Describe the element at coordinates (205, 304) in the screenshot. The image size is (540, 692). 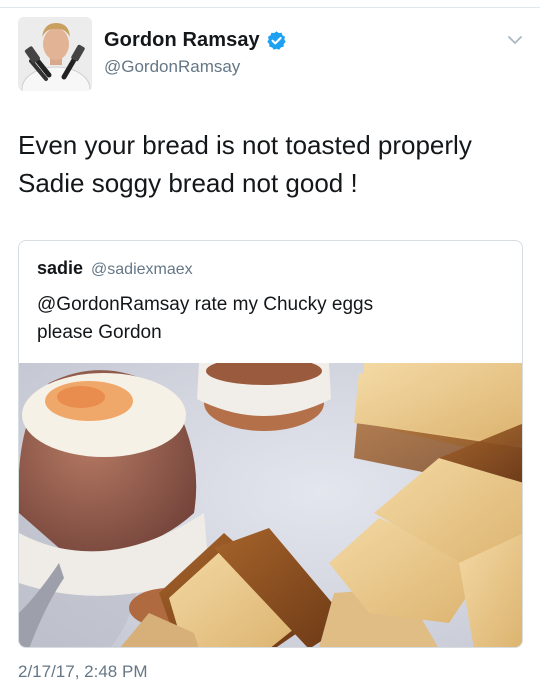
I see `quoted-tweet-text-line: @GordonRamsay rate my Chucky eggs` at that location.